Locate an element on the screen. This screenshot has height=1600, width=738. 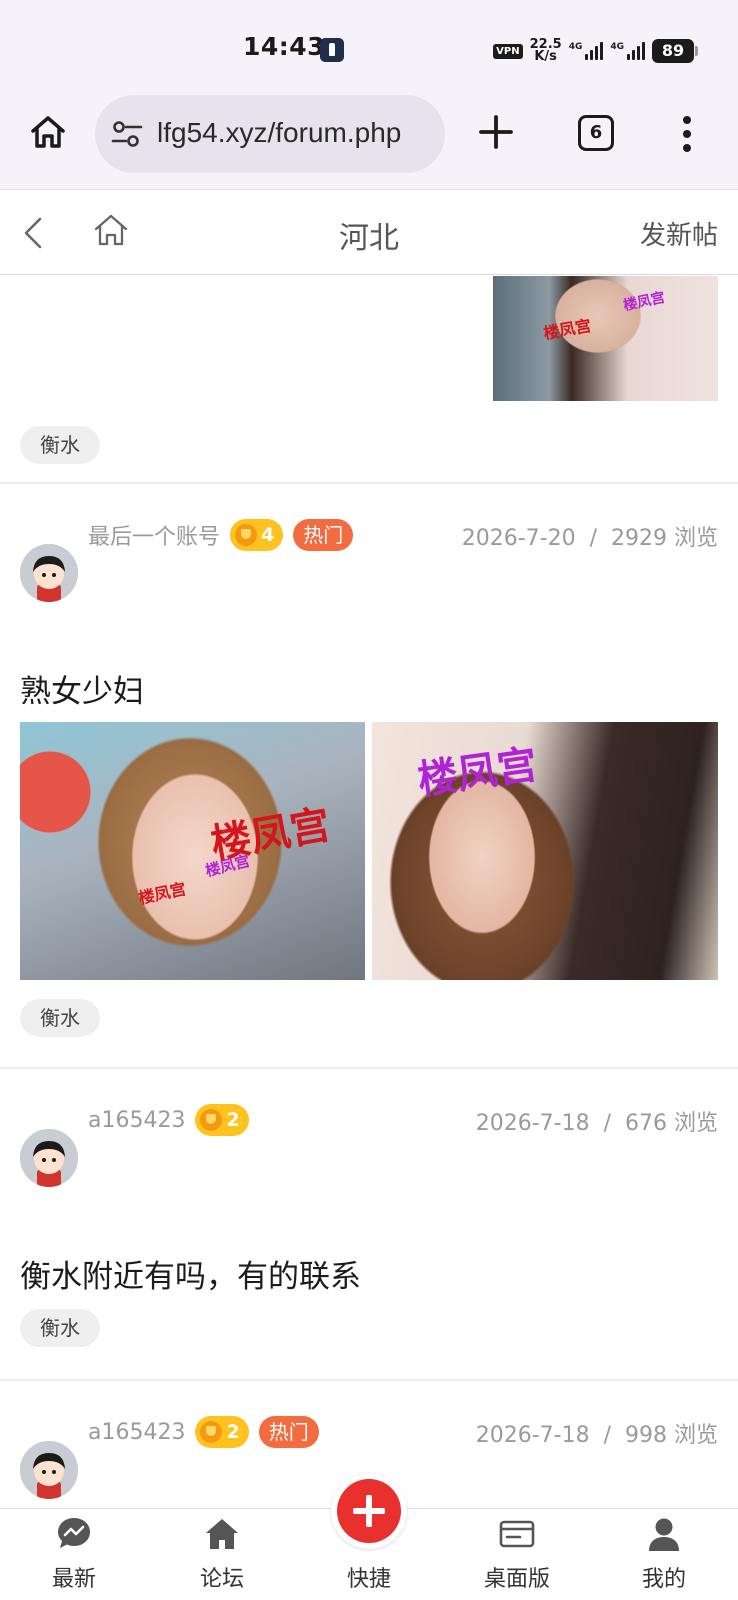
level-badge: 4 is located at coordinates (257, 535).